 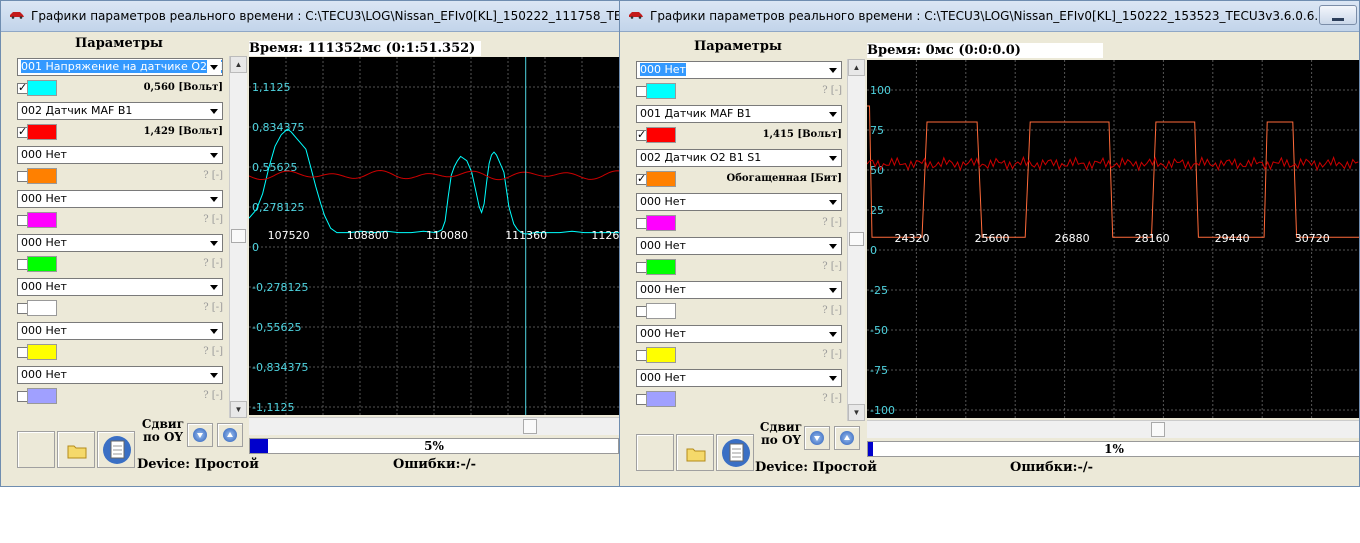 What do you see at coordinates (1338, 15) in the screenshot?
I see `minimize-button` at bounding box center [1338, 15].